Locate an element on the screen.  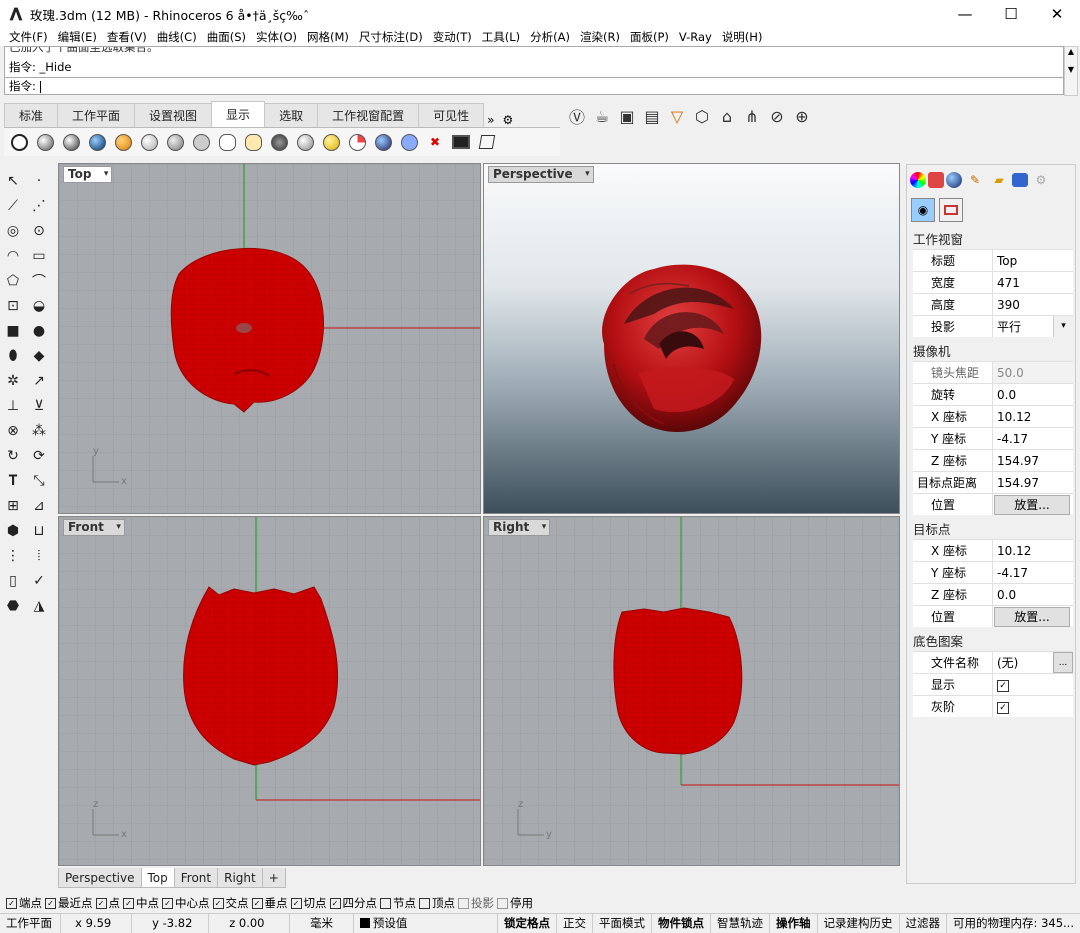
render-sphere-icon is located at coordinates (954, 180).